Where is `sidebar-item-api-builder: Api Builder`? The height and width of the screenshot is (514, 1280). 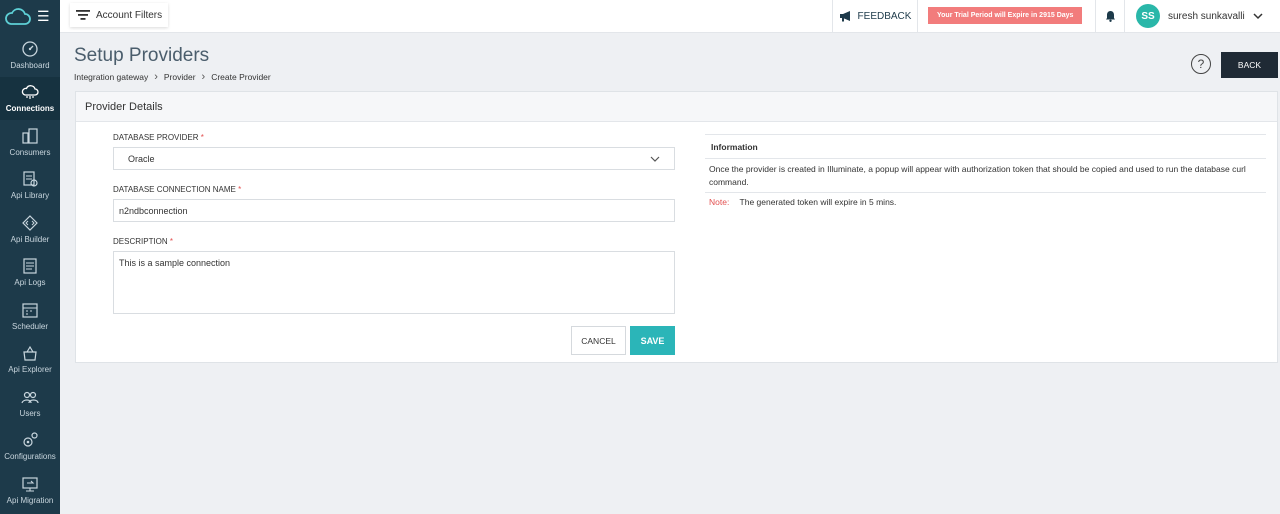
sidebar-item-api-builder: Api Builder is located at coordinates (30, 229).